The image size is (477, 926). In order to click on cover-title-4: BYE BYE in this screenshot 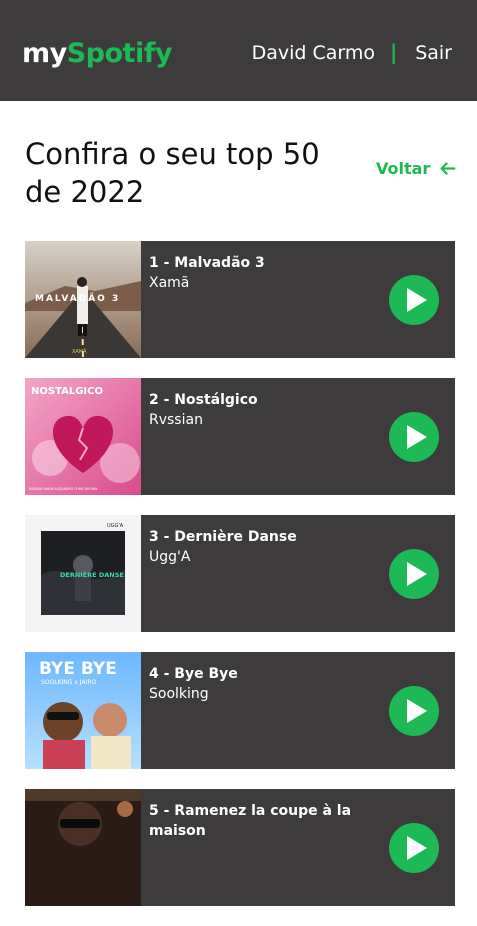, I will do `click(78, 669)`.